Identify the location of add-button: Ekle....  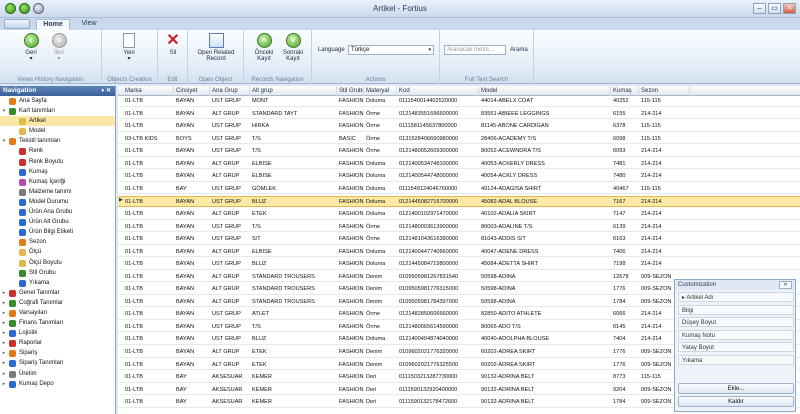
(736, 388).